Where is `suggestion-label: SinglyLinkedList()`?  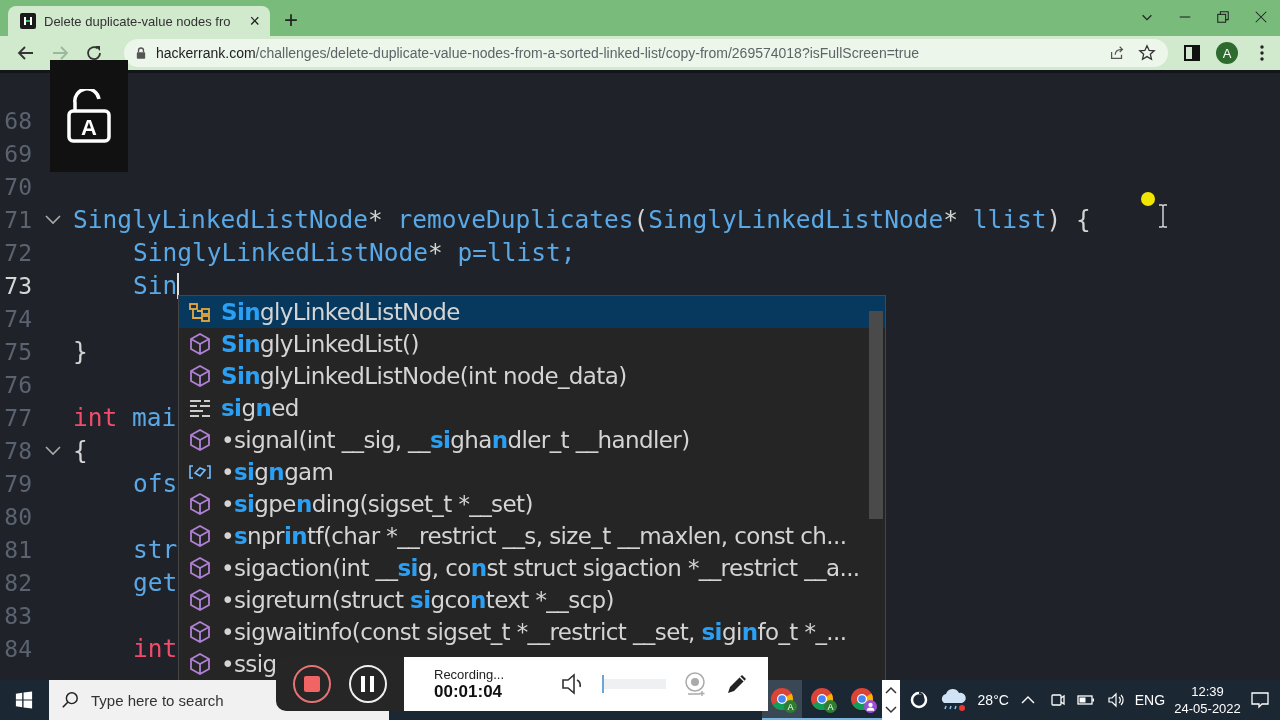 suggestion-label: SinglyLinkedList() is located at coordinates (320, 344).